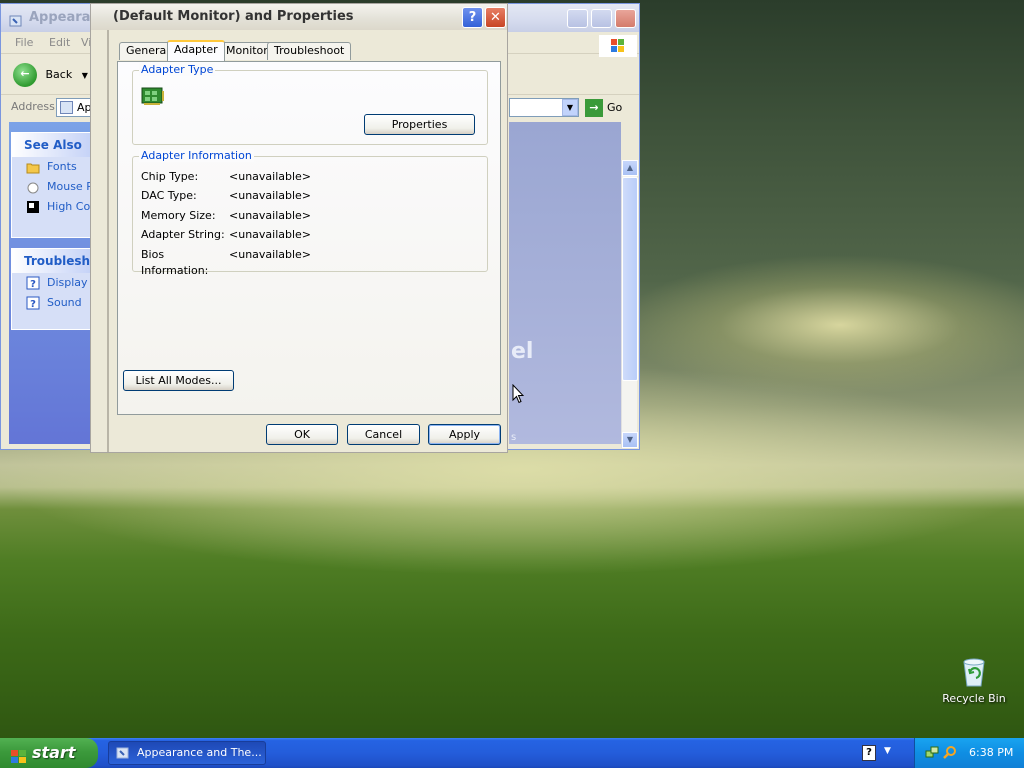 The image size is (1024, 775). What do you see at coordinates (196, 50) in the screenshot?
I see `tab-adapter: Adapter` at bounding box center [196, 50].